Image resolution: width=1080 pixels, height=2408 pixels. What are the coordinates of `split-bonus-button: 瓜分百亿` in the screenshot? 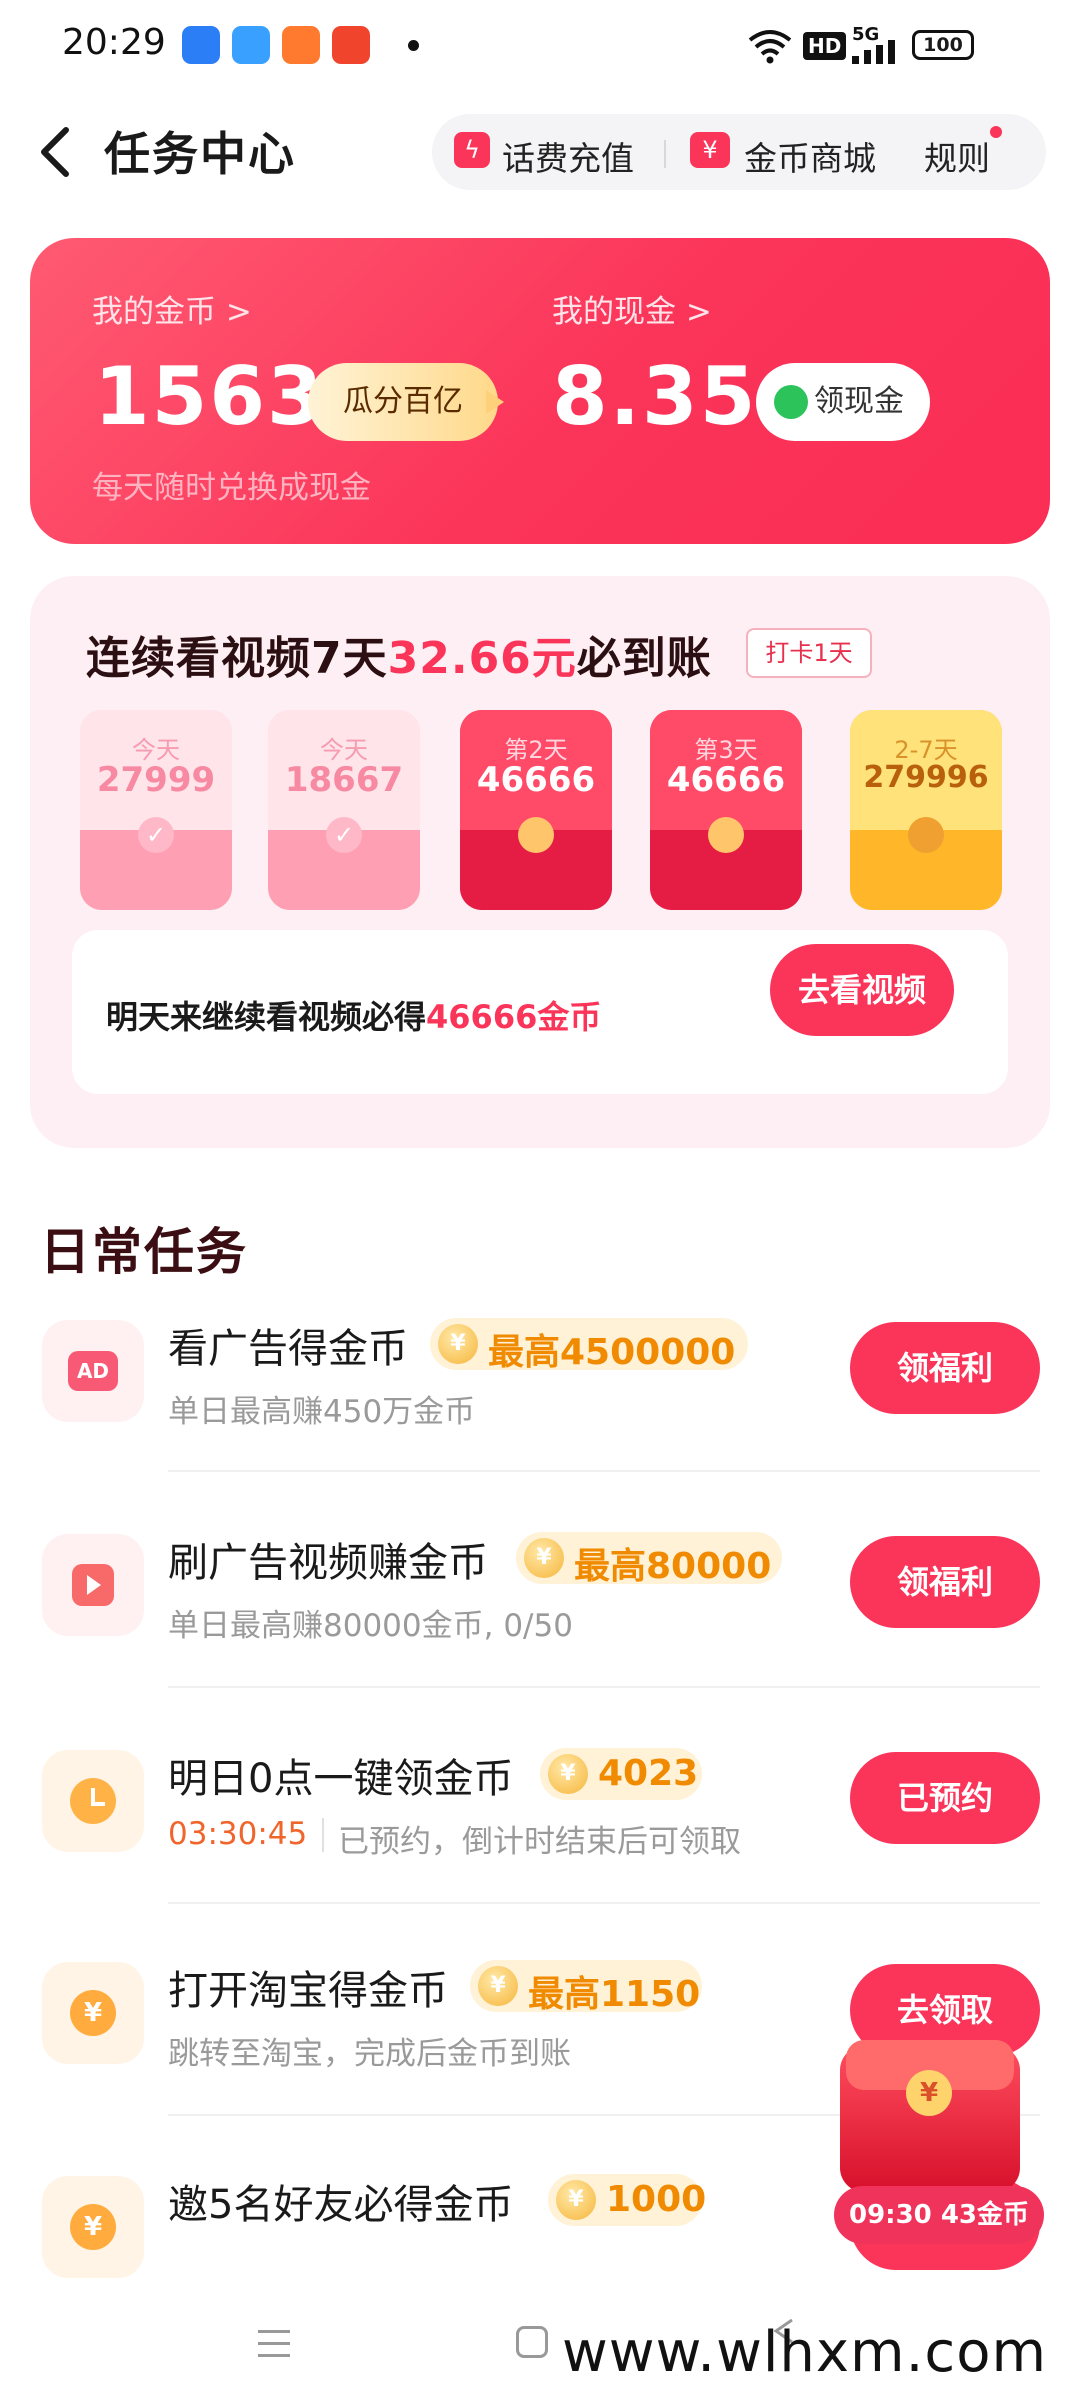 It's located at (403, 402).